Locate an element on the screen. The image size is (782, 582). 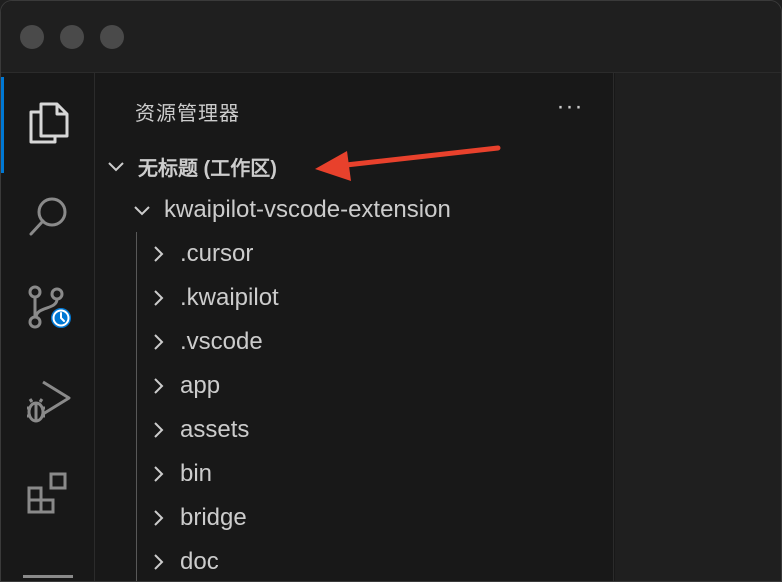
tree-item: bridge is located at coordinates (196, 518).